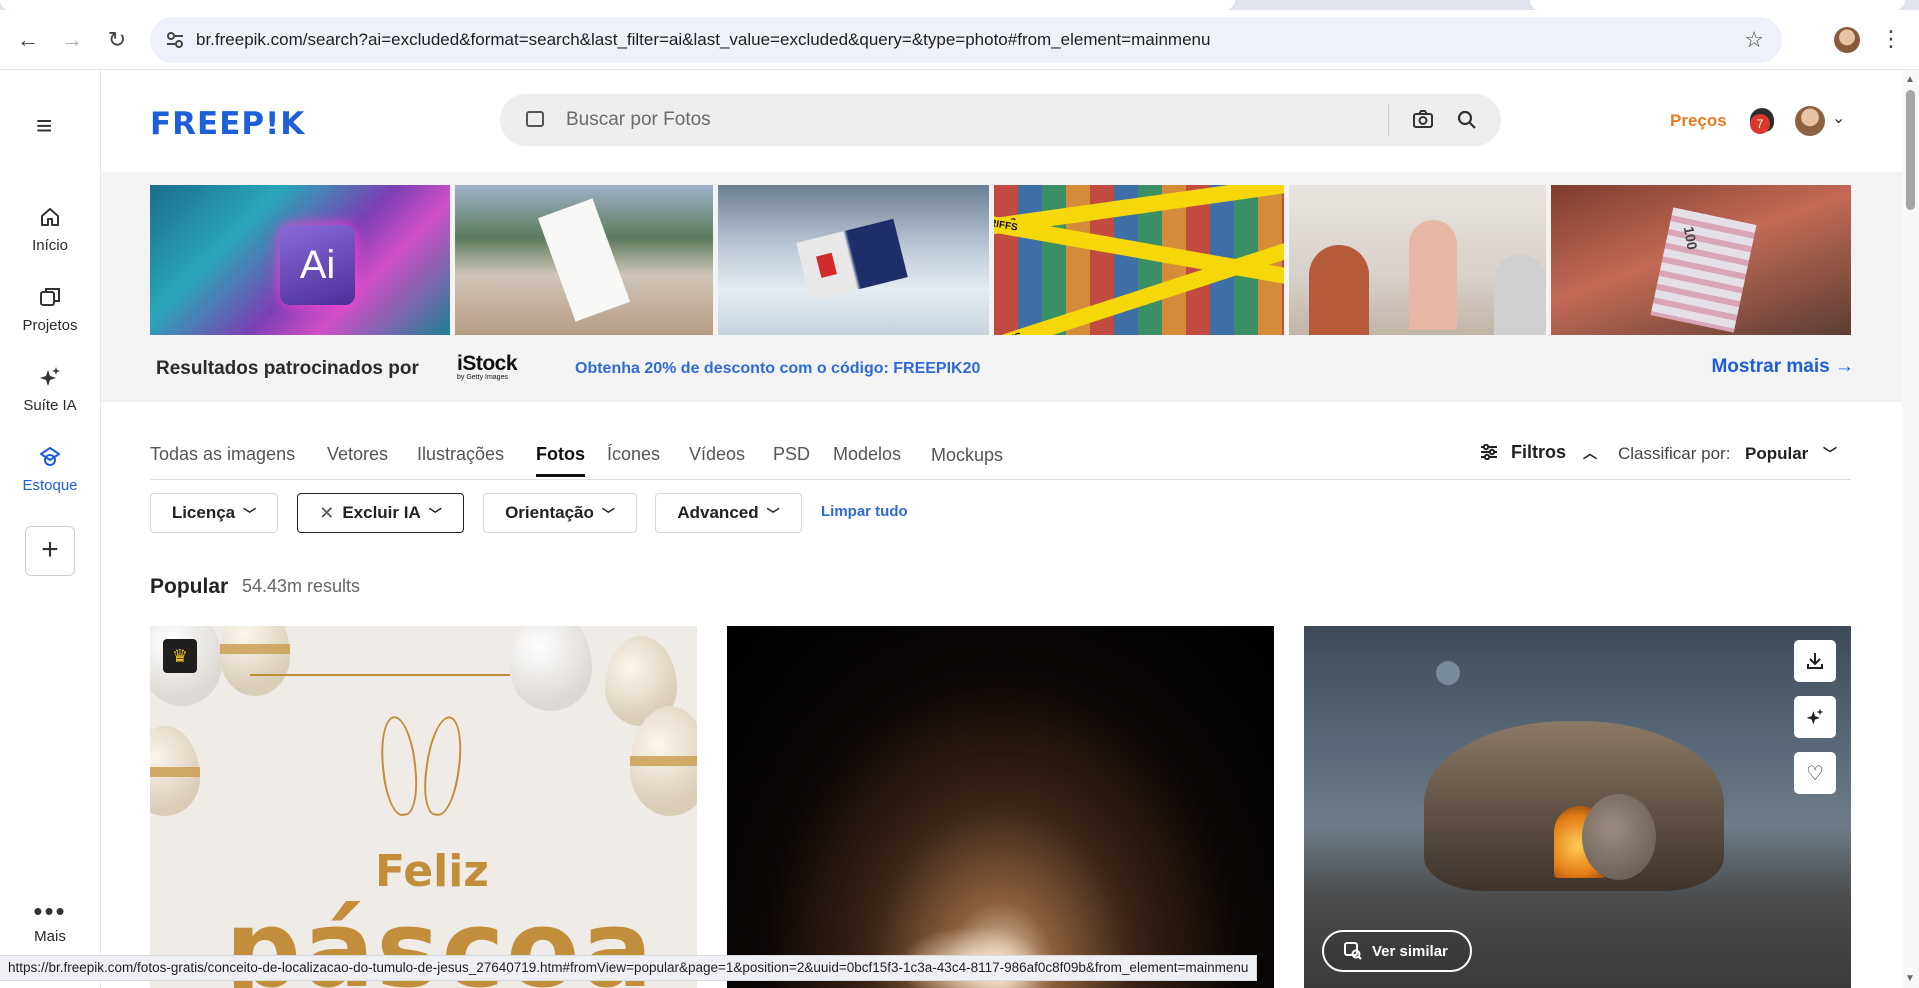  Describe the element at coordinates (638, 120) in the screenshot. I see `search-input: Buscar por Fotos` at that location.